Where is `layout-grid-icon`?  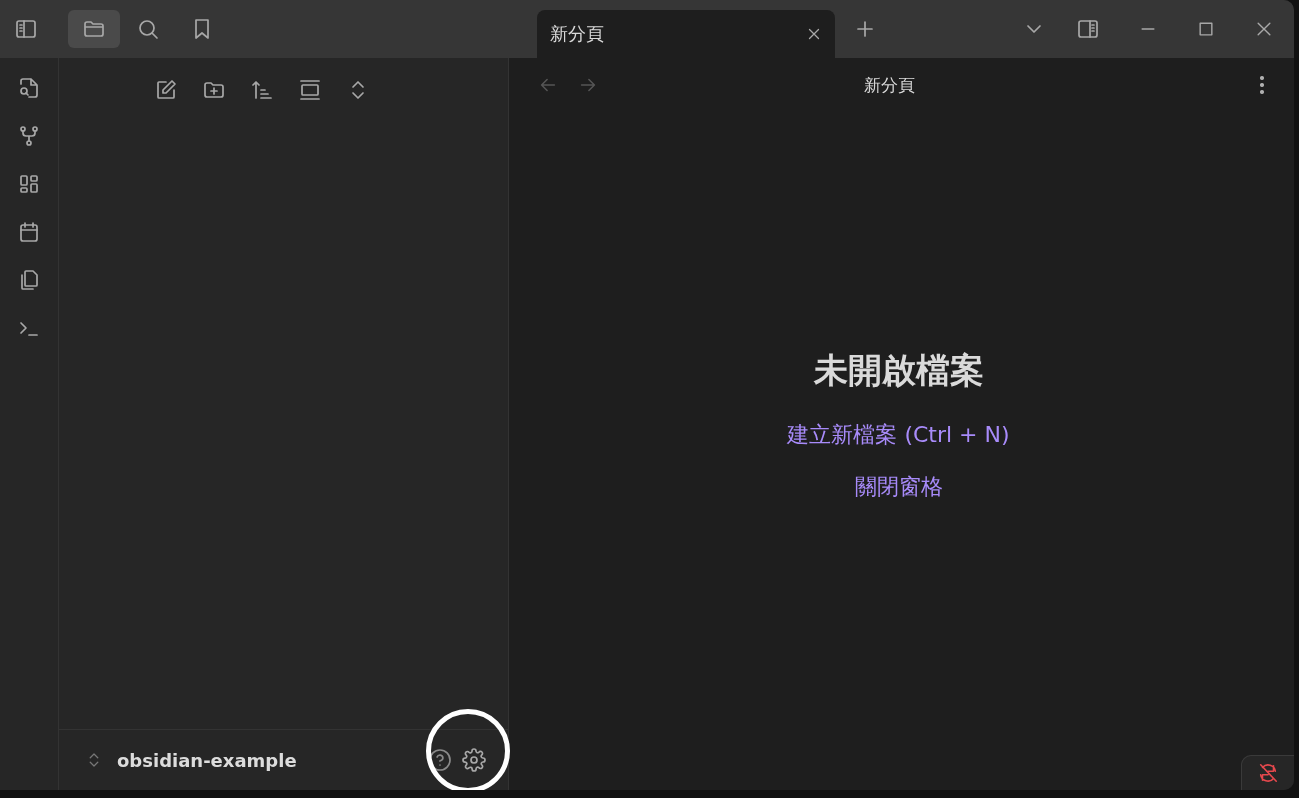
layout-grid-icon is located at coordinates (29, 184).